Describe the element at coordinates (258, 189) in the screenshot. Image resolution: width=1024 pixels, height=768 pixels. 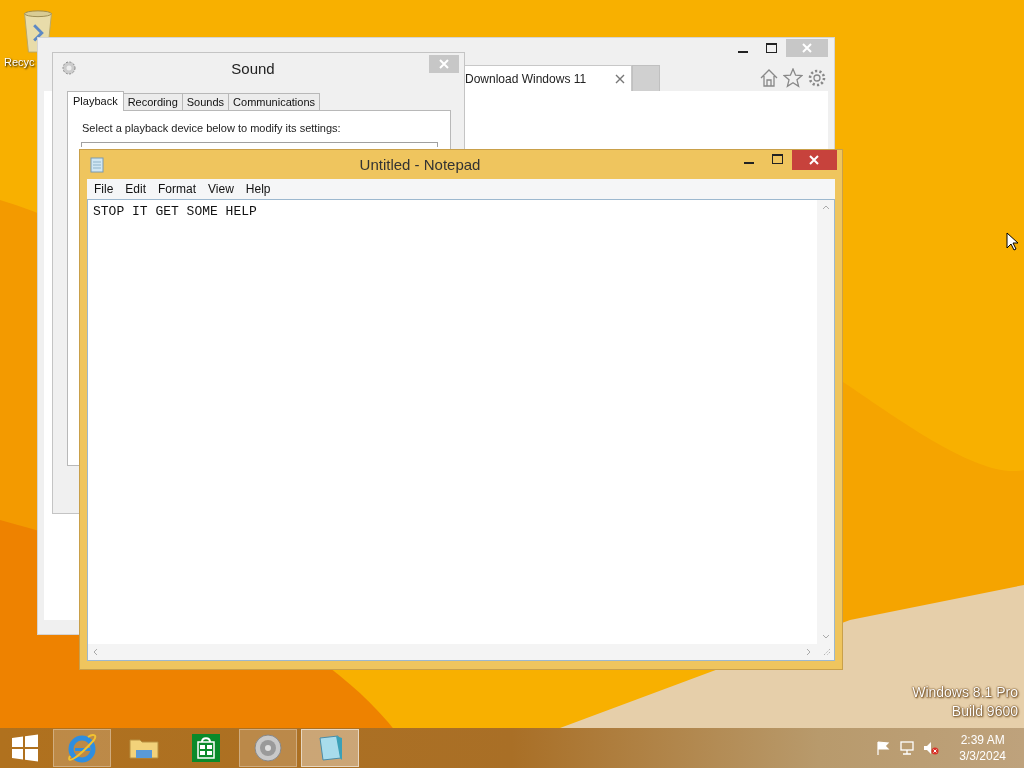
I see `menu-item: Help` at that location.